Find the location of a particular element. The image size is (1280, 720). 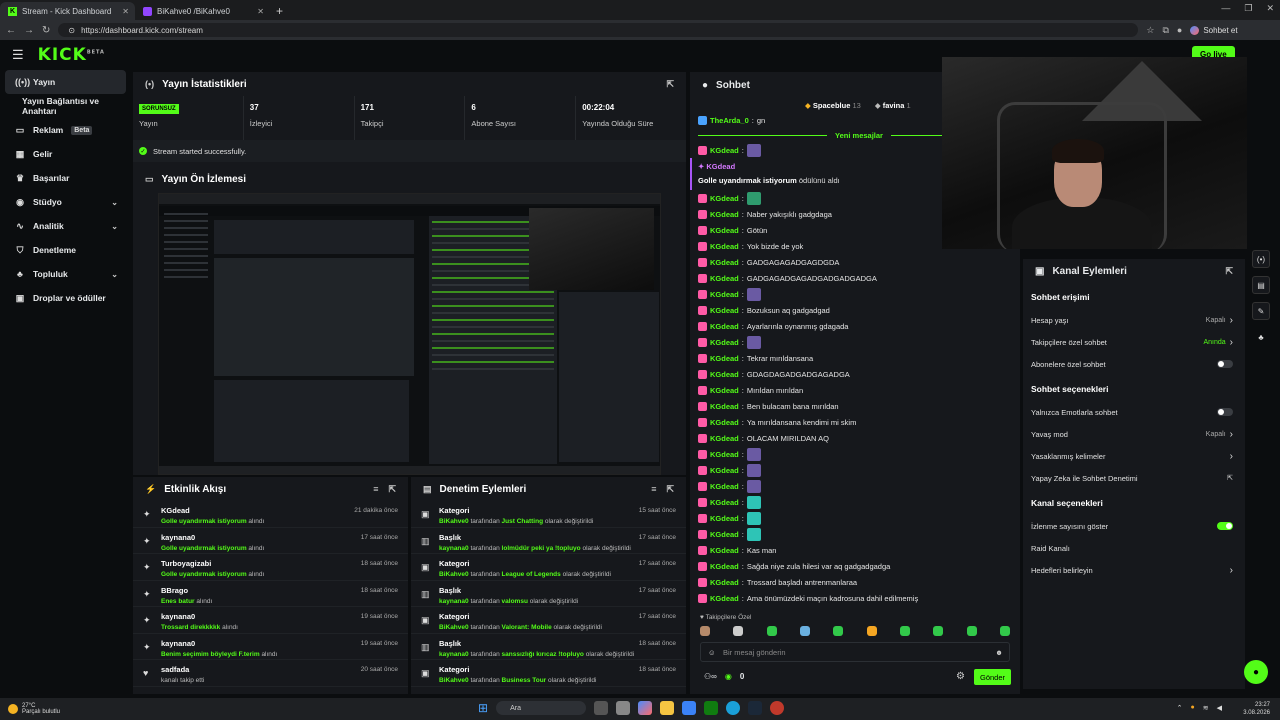

feed-row: ♥ sadfada kanalı takip etti 20 saat önce is located at coordinates (270, 673).